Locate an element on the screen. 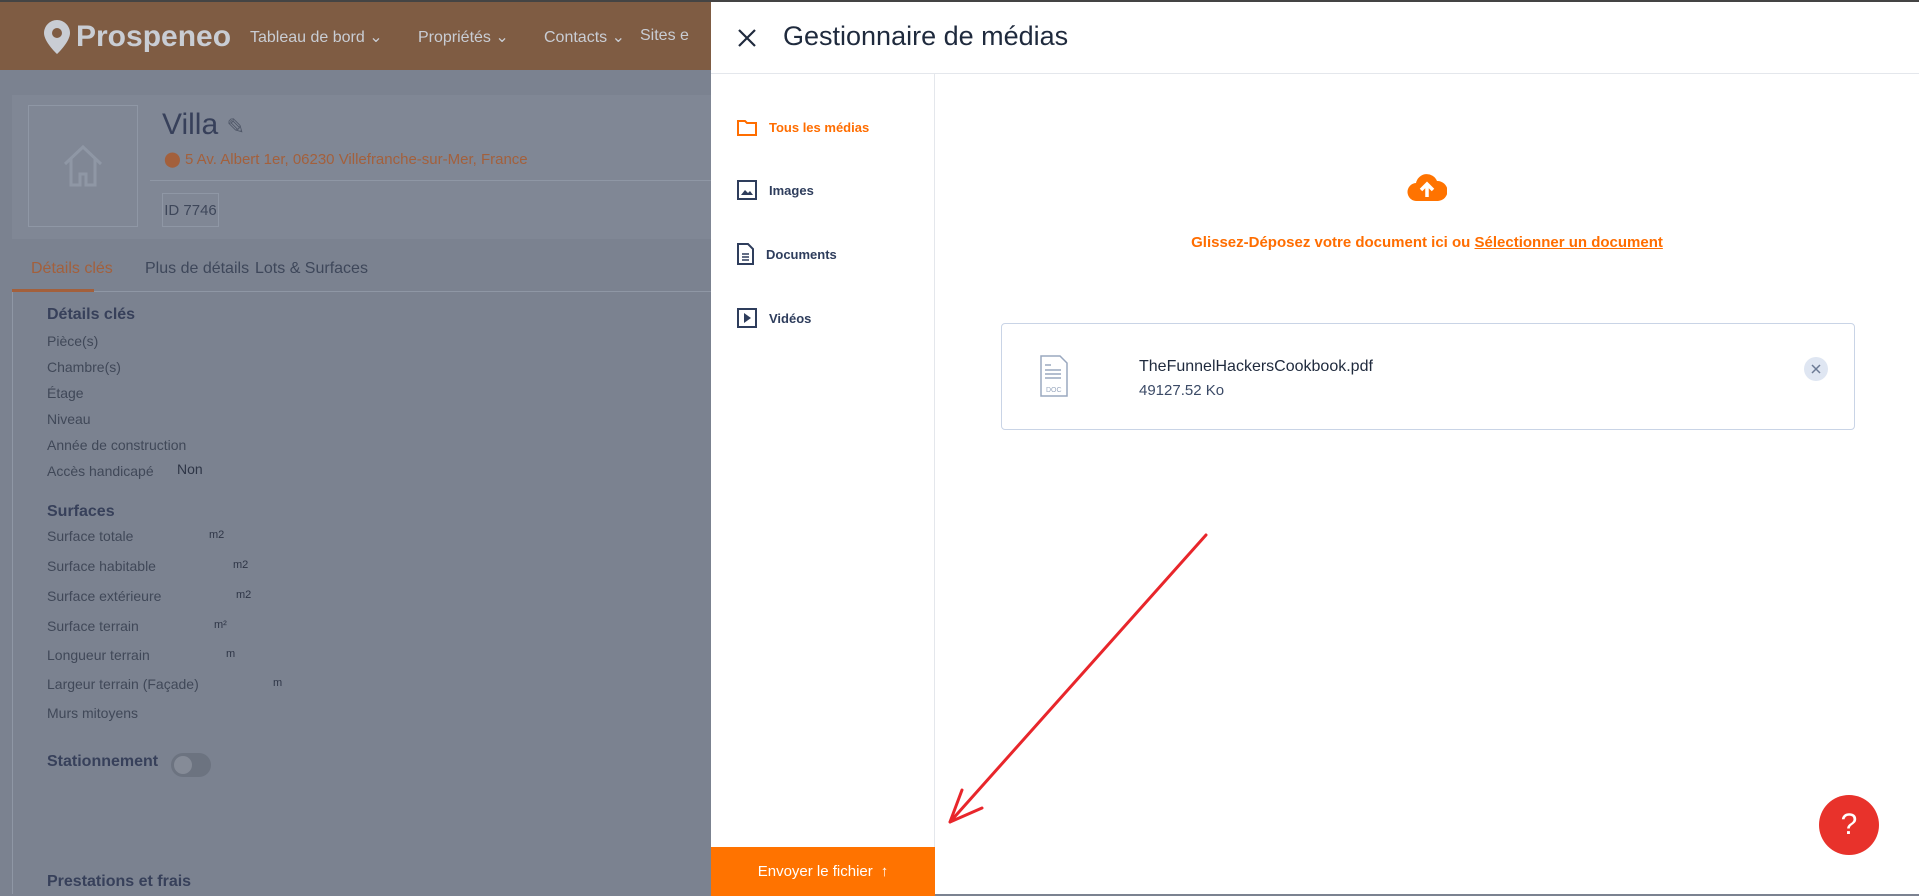 This screenshot has width=1919, height=896. remove-file-button is located at coordinates (1816, 369).